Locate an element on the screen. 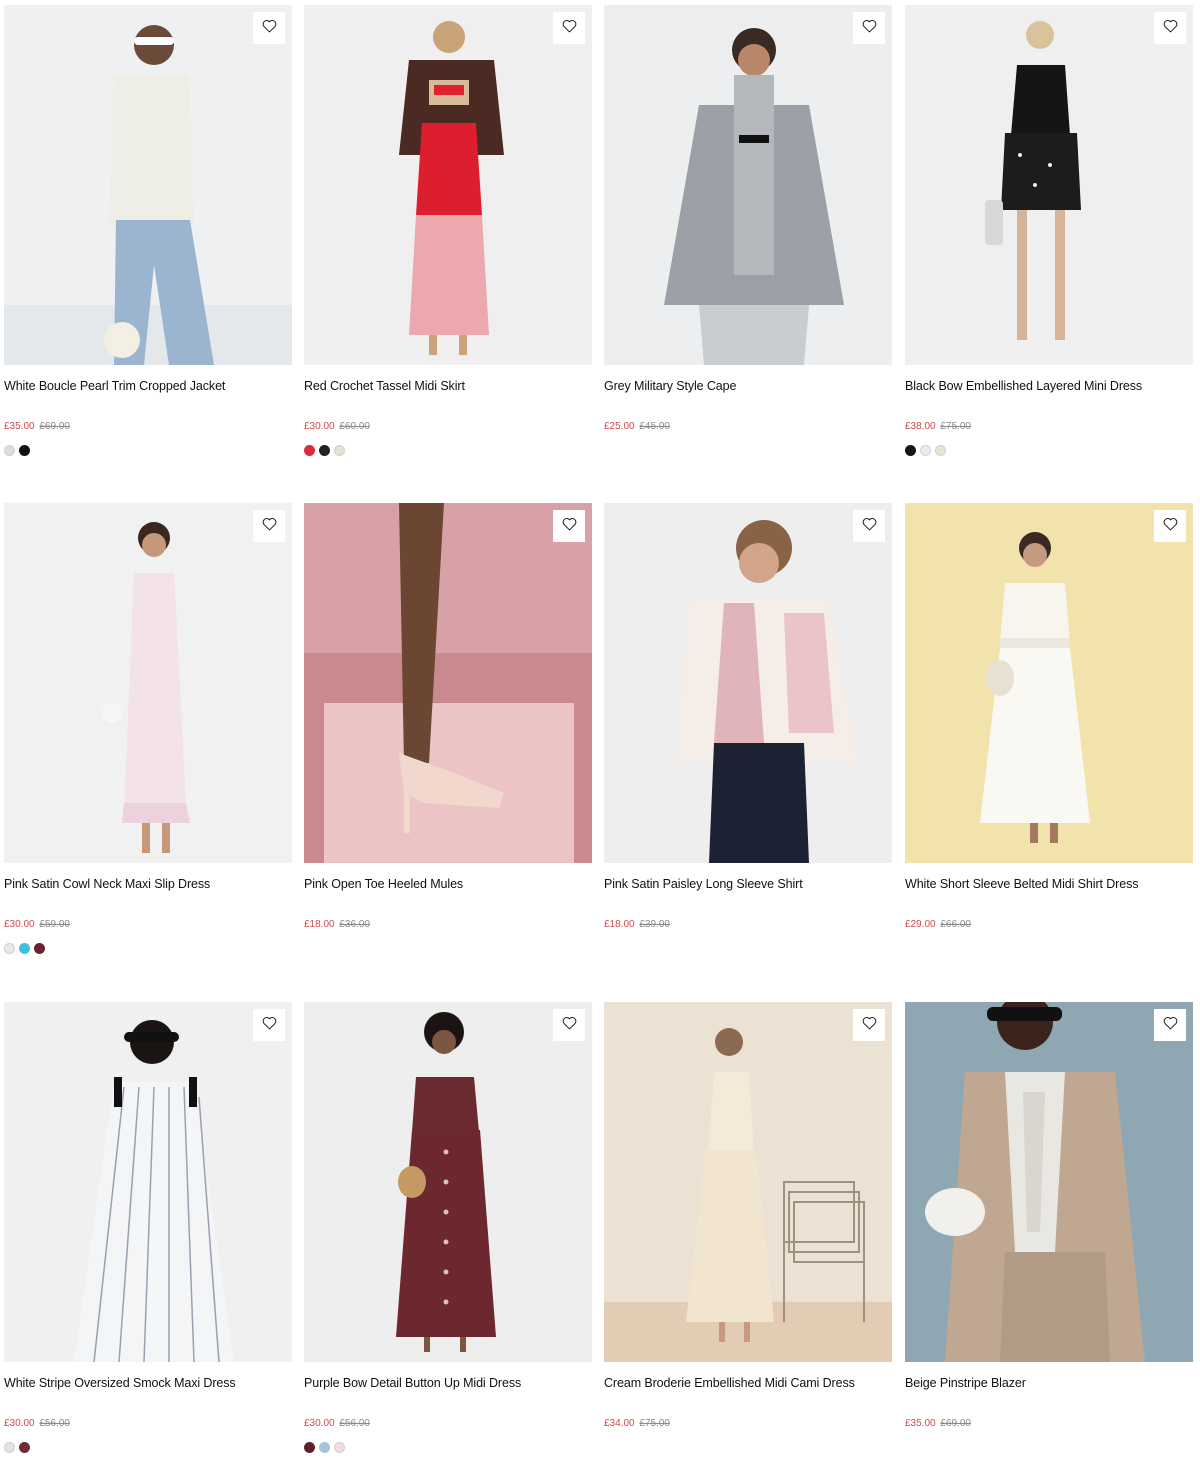 The height and width of the screenshot is (1461, 1200). original-price: £69.00 is located at coordinates (955, 1423).